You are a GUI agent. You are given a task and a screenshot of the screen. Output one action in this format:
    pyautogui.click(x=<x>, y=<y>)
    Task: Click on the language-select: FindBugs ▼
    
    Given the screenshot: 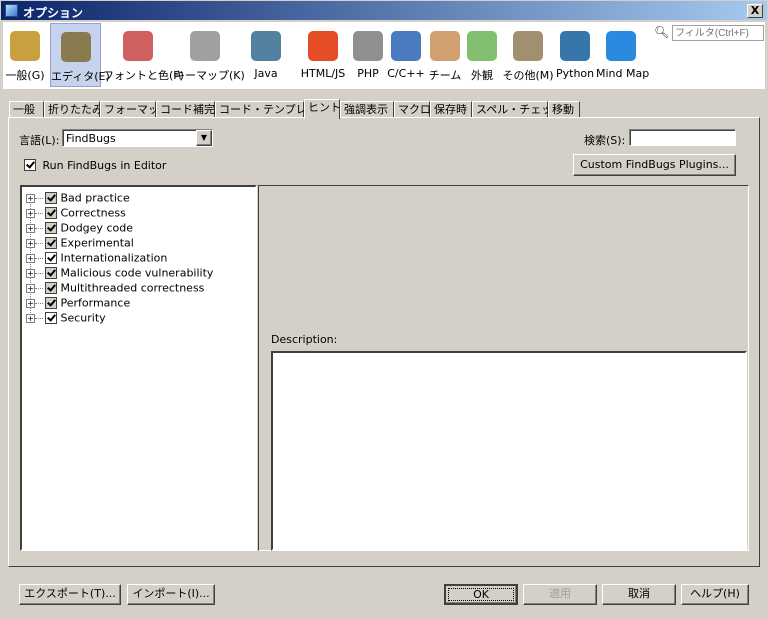 What is the action you would take?
    pyautogui.click(x=137, y=138)
    